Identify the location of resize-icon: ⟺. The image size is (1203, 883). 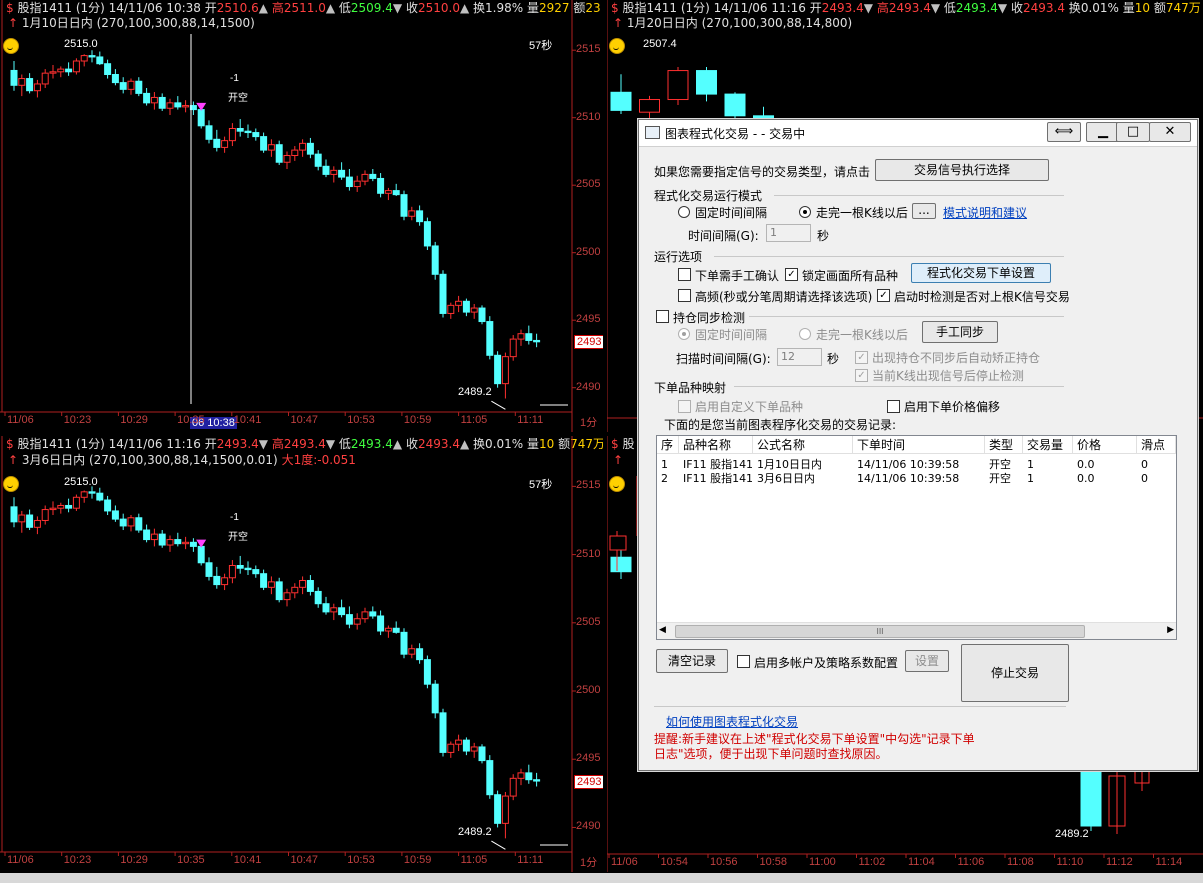
(1064, 132).